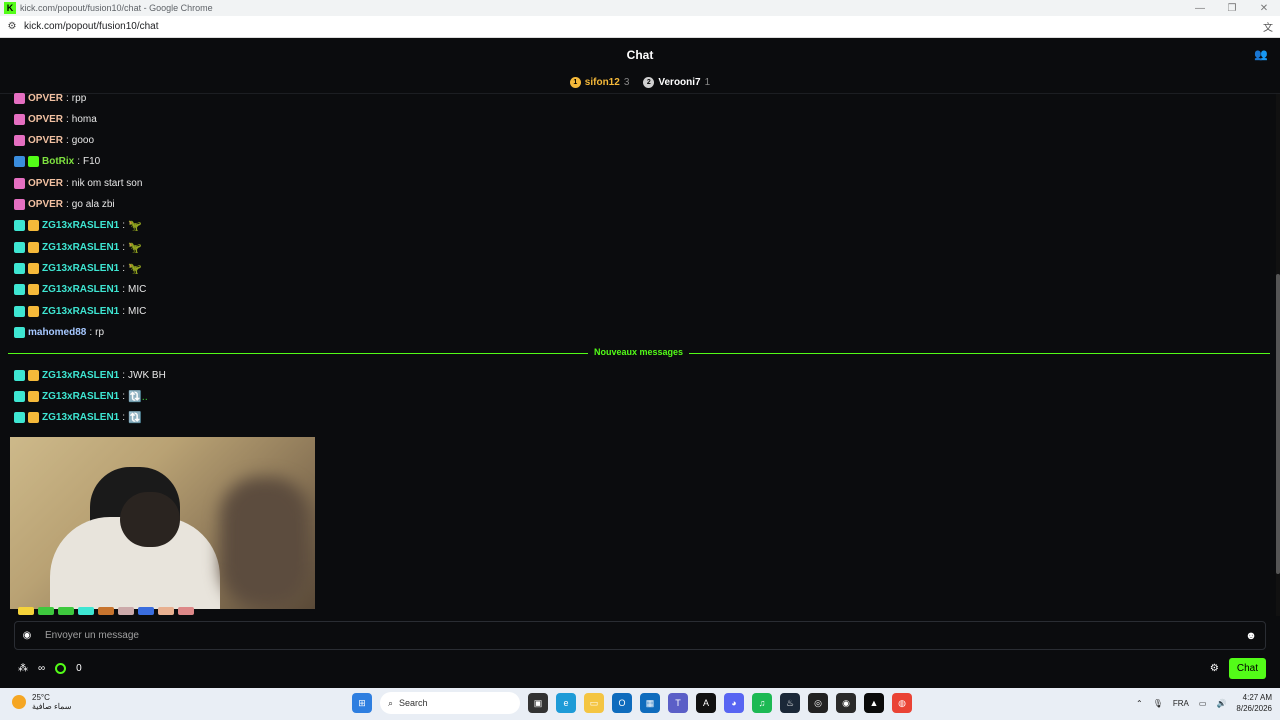 The image size is (1280, 720). I want to click on share-icon: ⁂, so click(23, 668).